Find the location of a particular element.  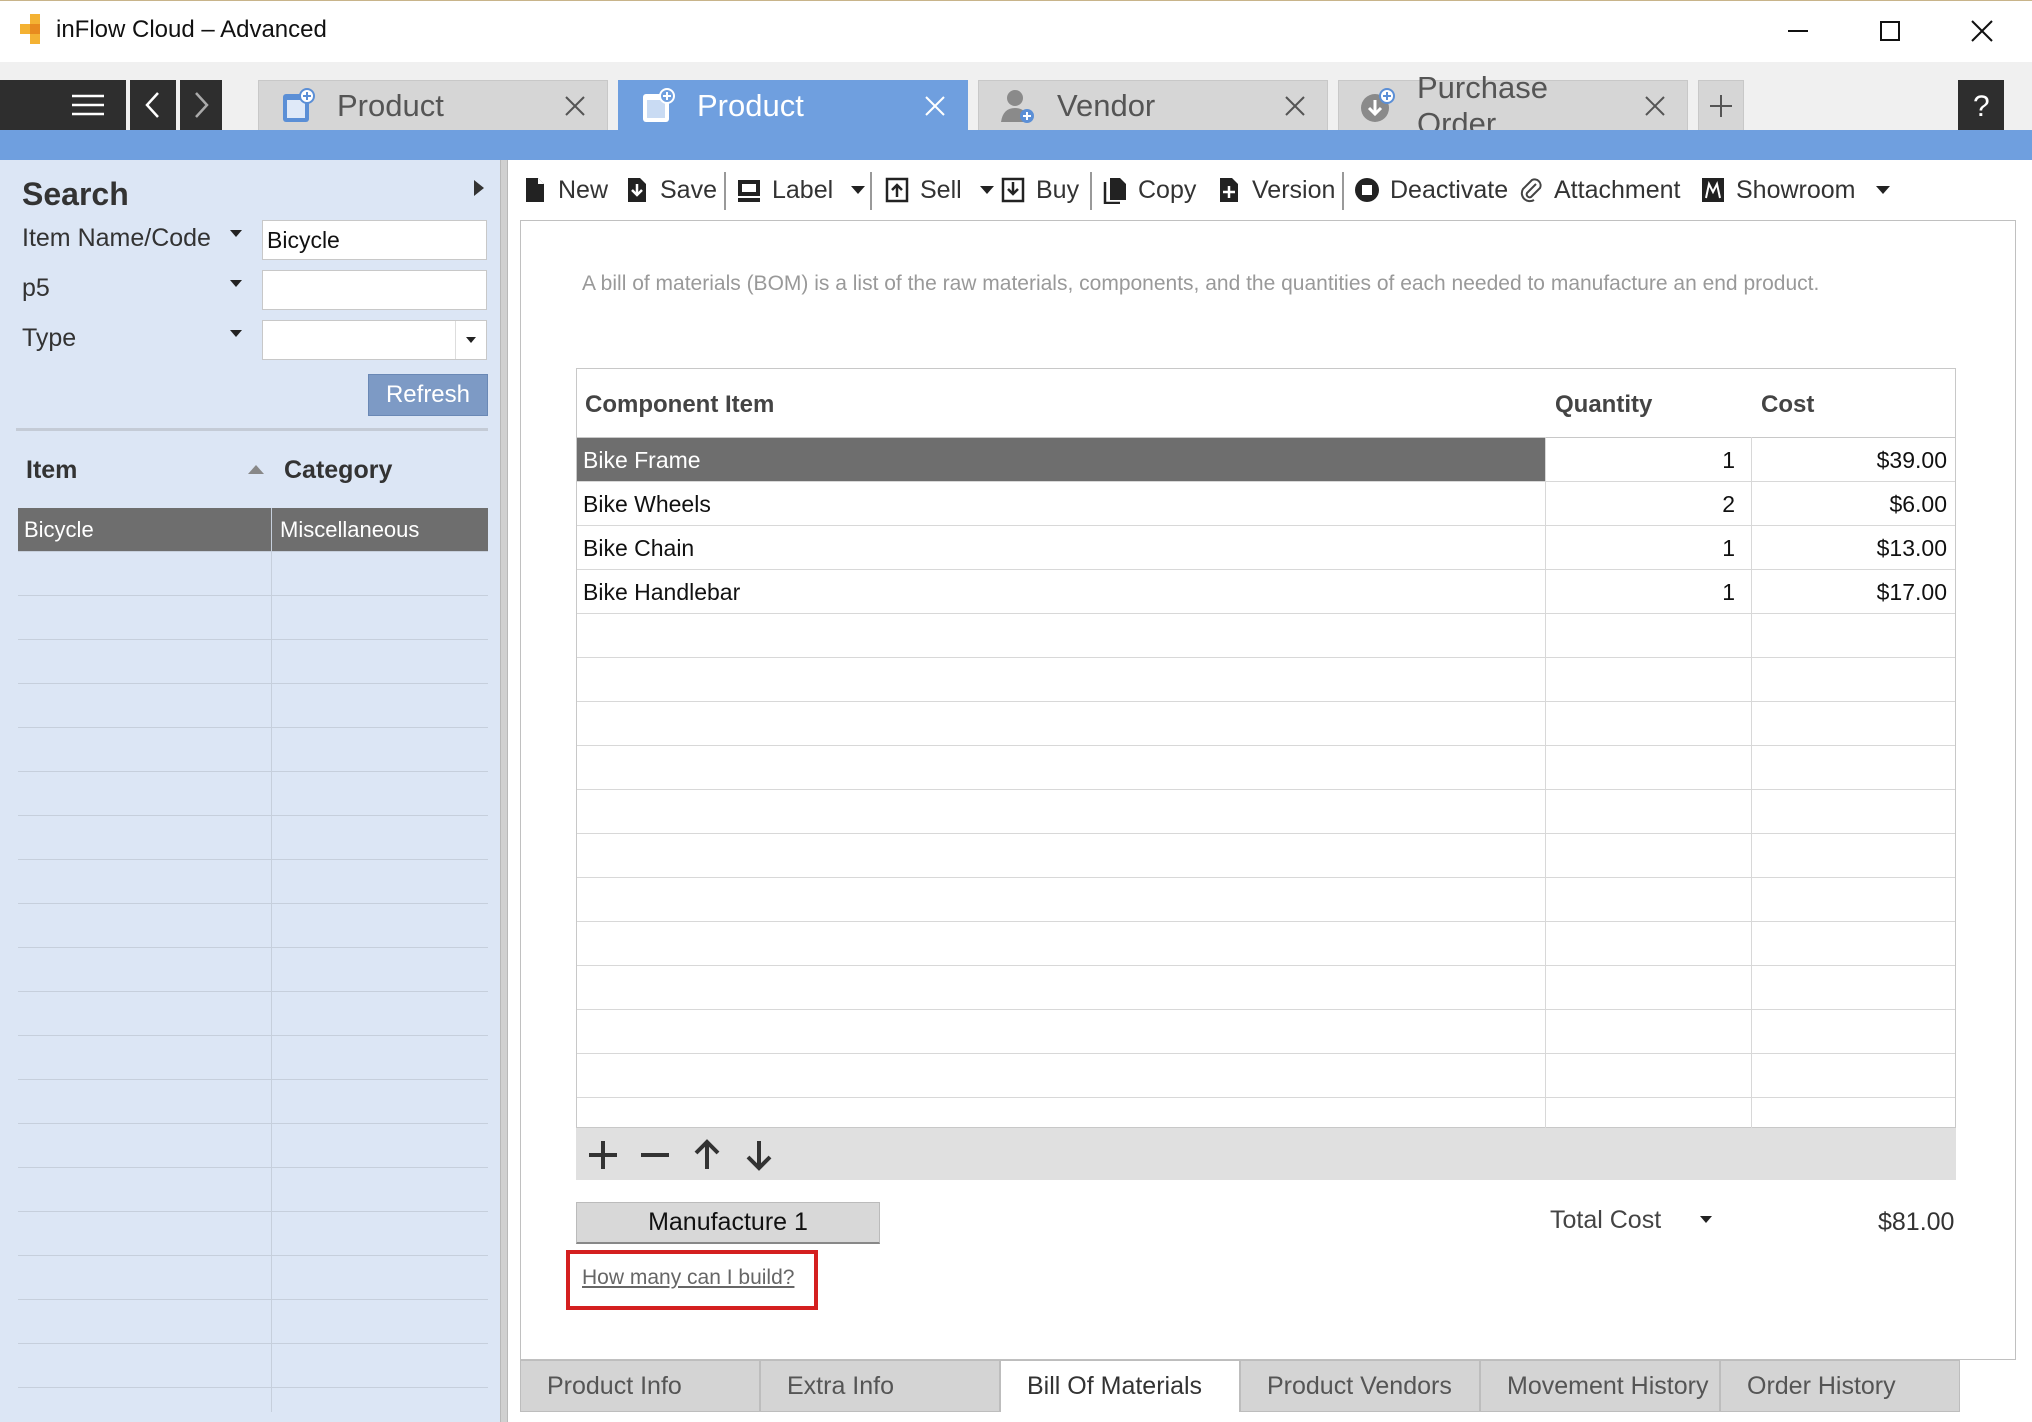

tab-movement-history: Movement History is located at coordinates (1600, 1386).